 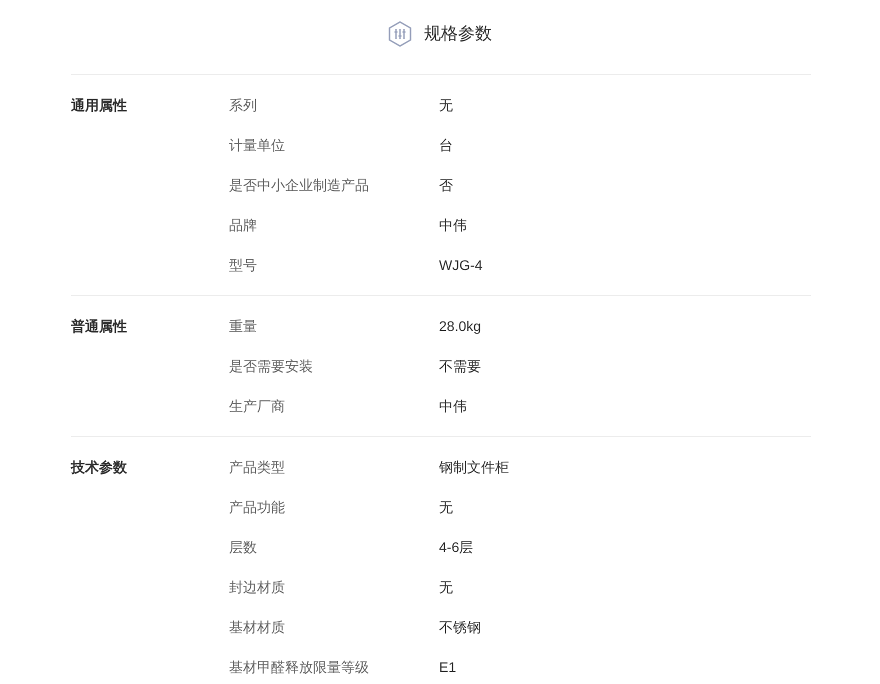 I want to click on group-label: 技术参数, so click(x=99, y=467).